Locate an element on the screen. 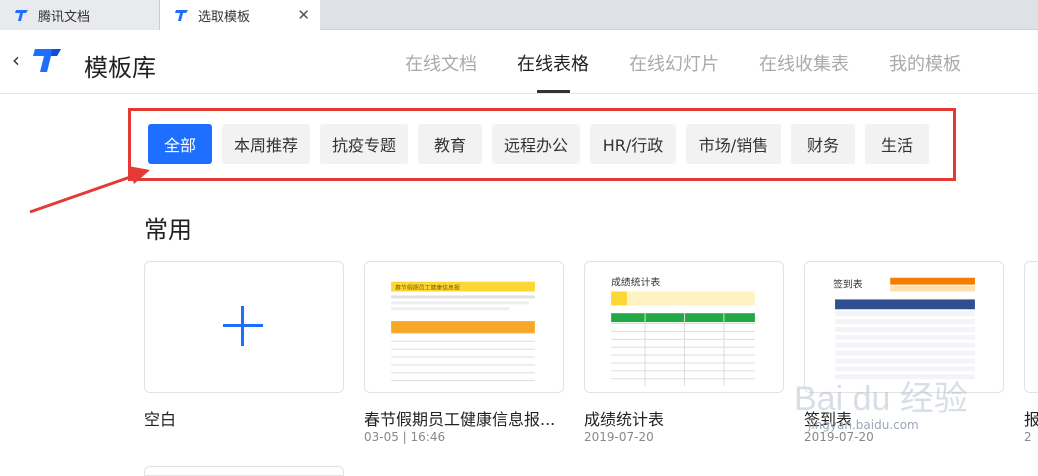 This screenshot has height=476, width=1038. template-card-name: 空白 is located at coordinates (160, 419).